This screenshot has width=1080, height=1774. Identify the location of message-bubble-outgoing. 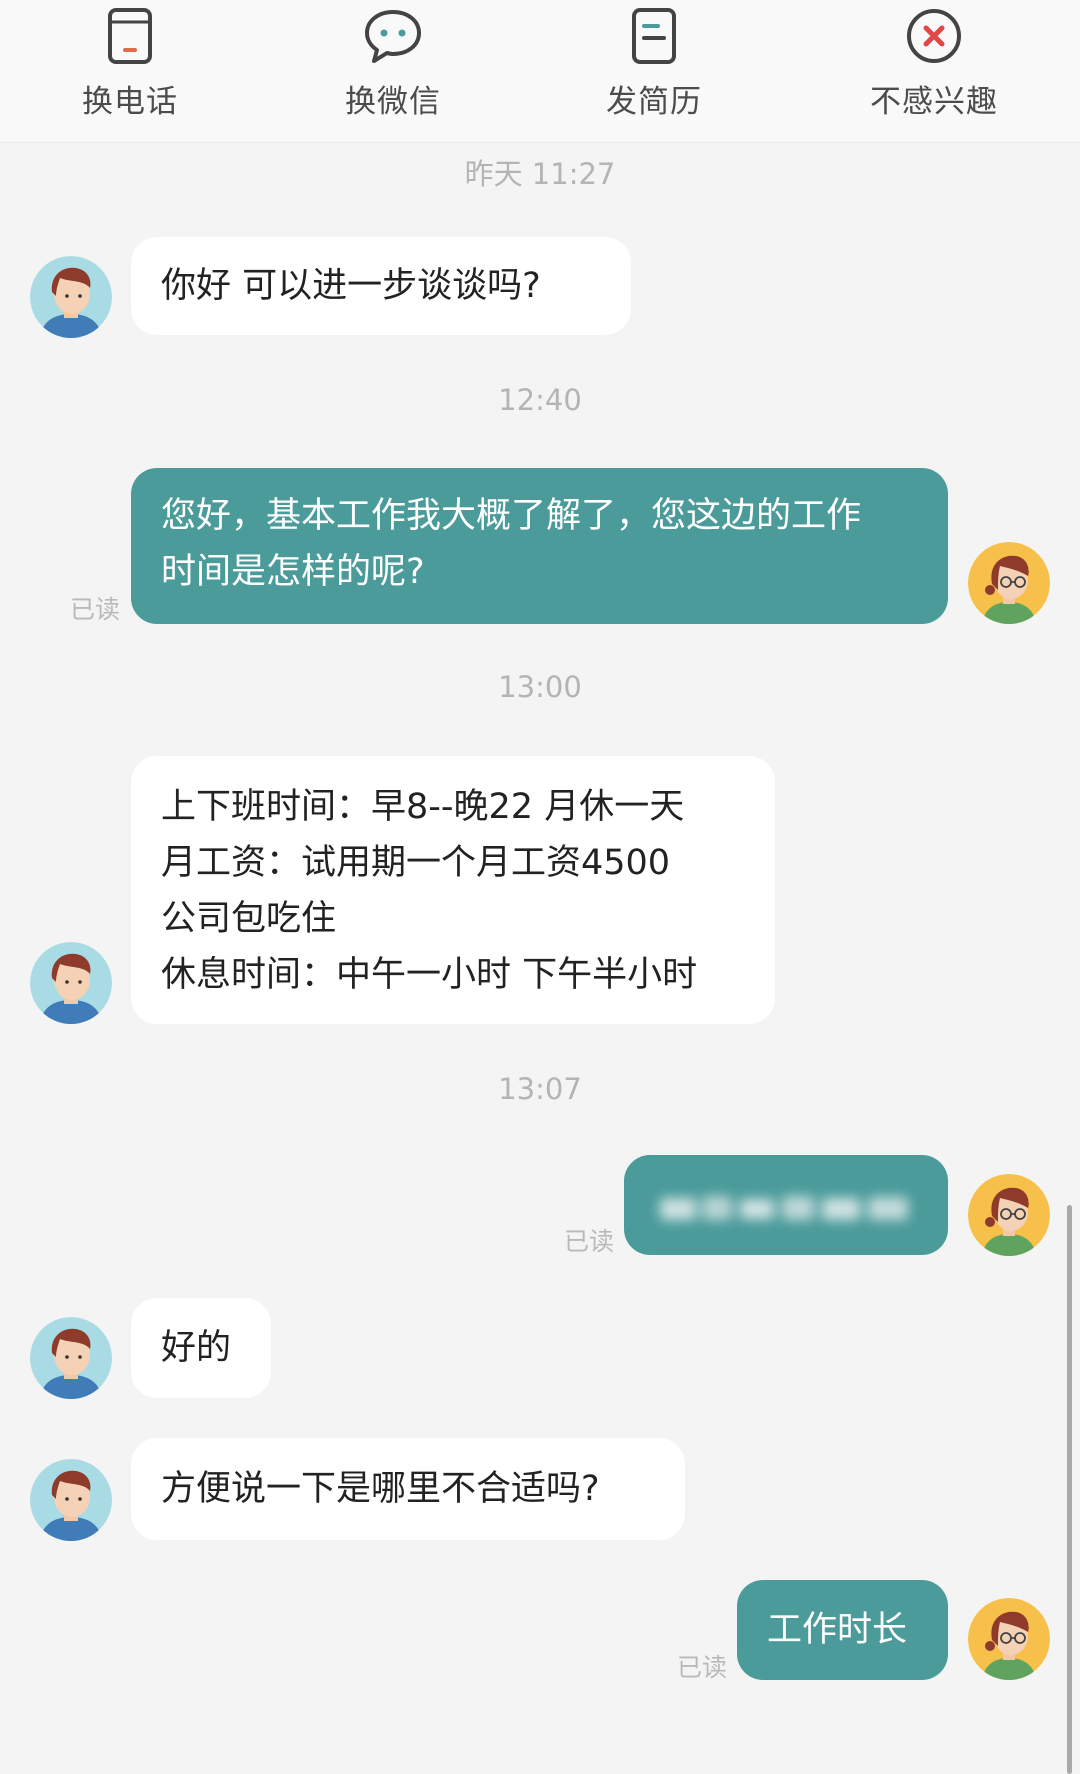
(786, 1205).